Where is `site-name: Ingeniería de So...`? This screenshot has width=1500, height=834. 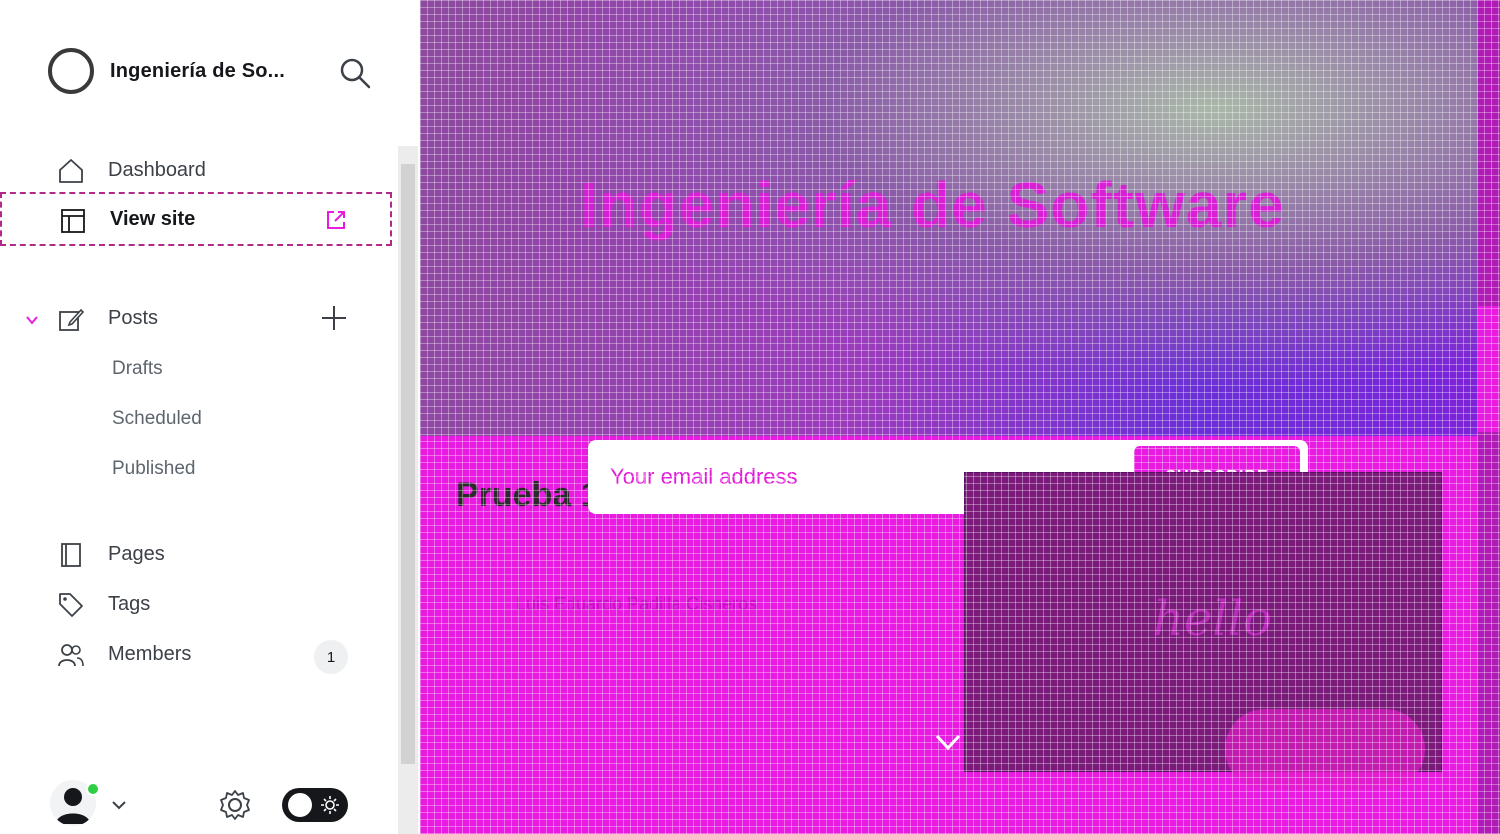 site-name: Ingeniería de So... is located at coordinates (197, 70).